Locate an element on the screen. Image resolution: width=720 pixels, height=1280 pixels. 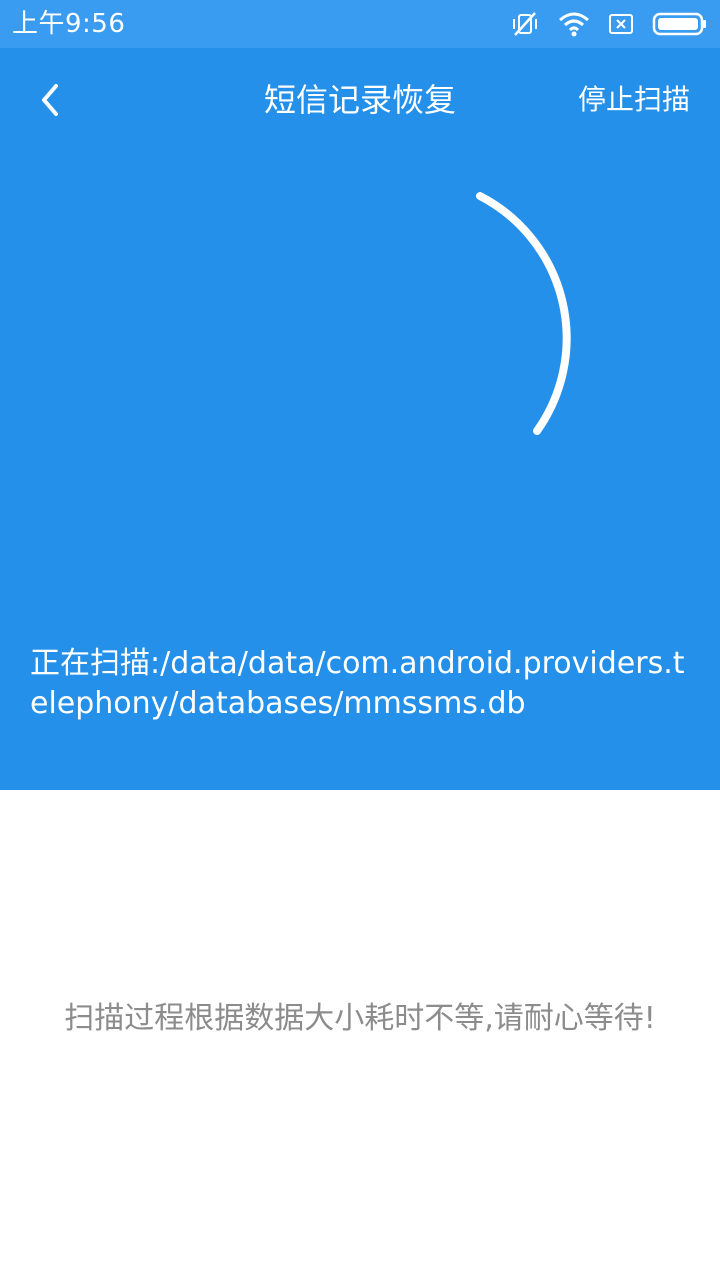
back-button is located at coordinates (50, 100).